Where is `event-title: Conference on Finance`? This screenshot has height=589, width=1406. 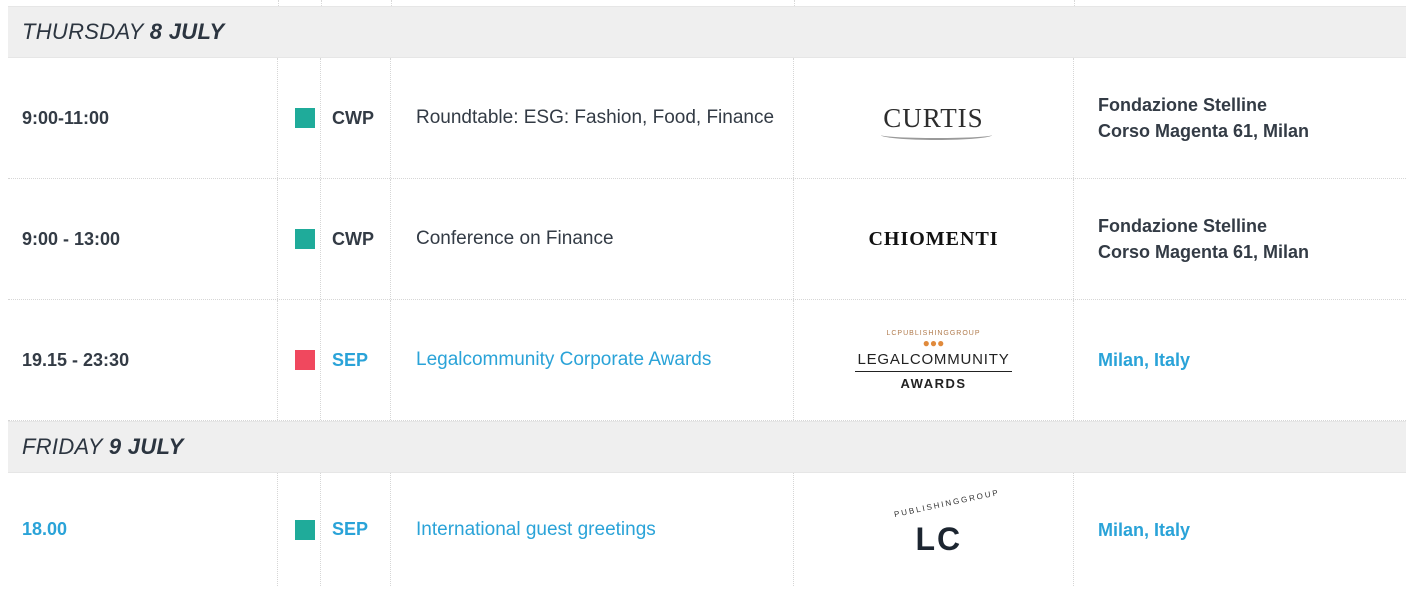
event-title: Conference on Finance is located at coordinates (592, 239).